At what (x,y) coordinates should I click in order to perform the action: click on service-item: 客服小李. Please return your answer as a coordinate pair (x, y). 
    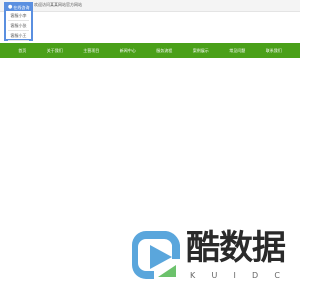
    Looking at the image, I should click on (18, 16).